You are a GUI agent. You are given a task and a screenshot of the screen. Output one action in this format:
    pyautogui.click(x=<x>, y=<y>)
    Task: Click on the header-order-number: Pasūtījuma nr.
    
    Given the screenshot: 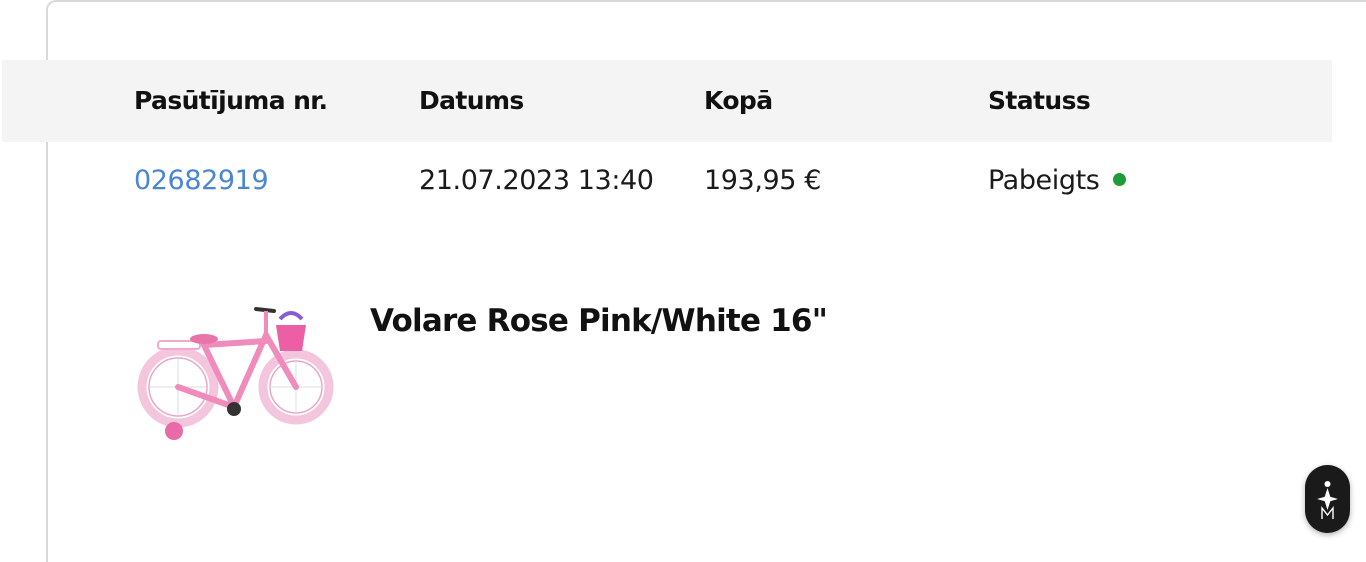 What is the action you would take?
    pyautogui.click(x=231, y=100)
    